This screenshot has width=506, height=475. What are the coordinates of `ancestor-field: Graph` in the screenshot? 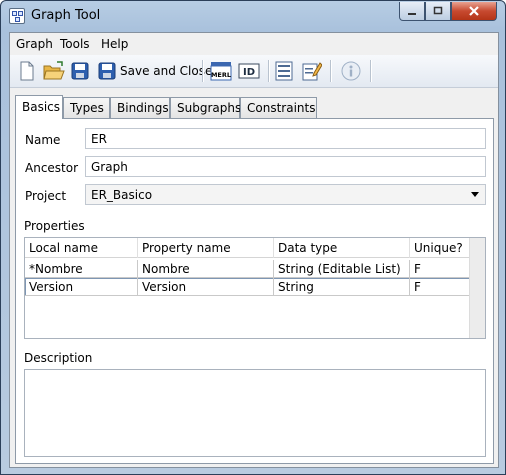 It's located at (285, 166).